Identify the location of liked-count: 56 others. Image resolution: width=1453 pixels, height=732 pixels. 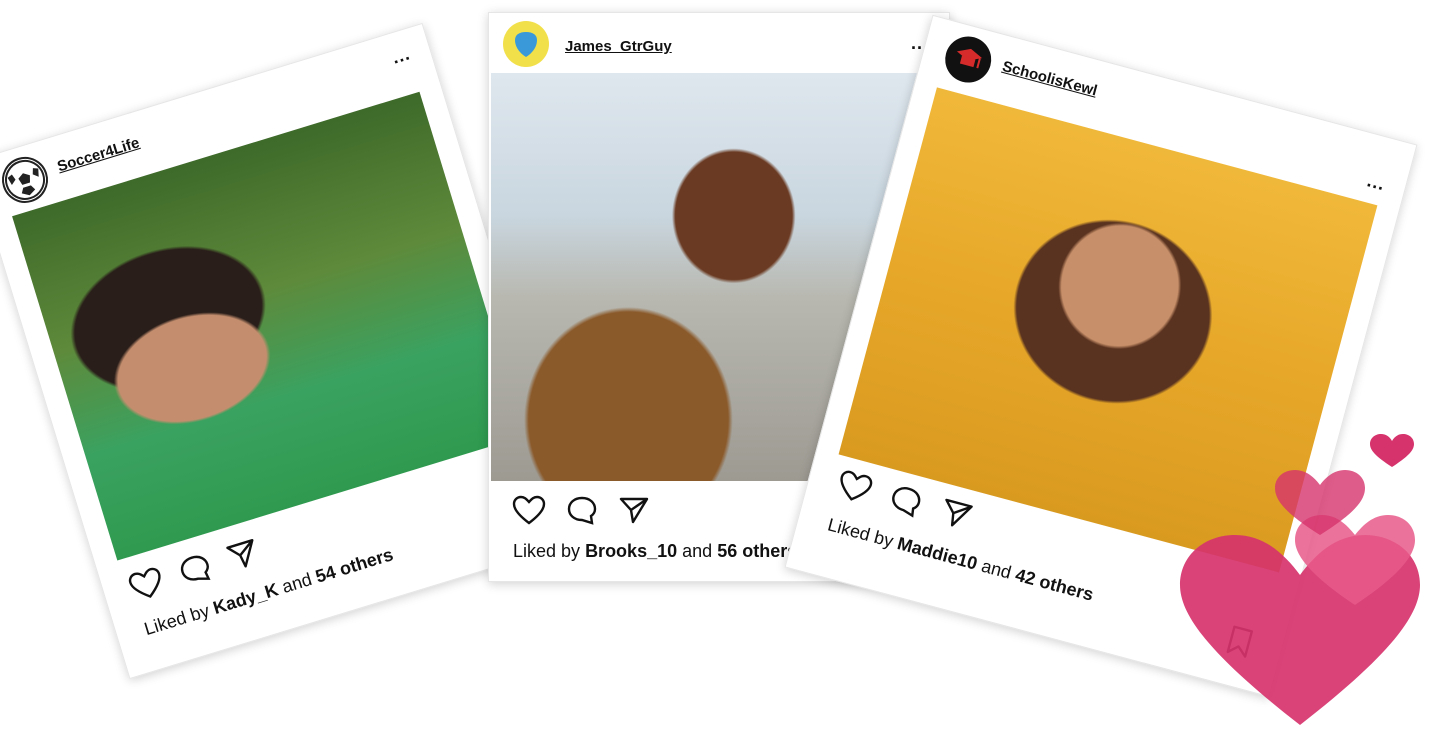
(757, 551).